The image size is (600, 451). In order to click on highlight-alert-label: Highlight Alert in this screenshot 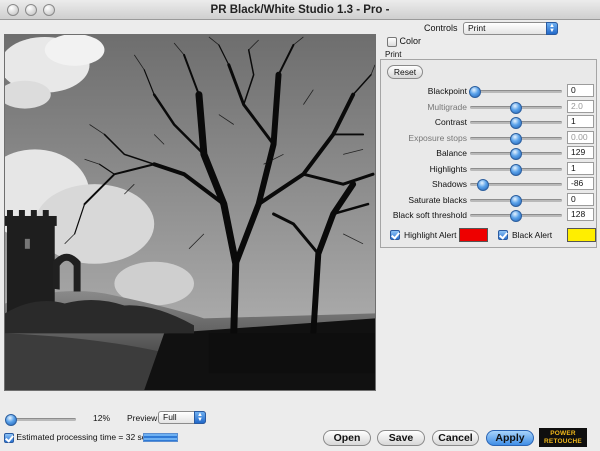, I will do `click(430, 235)`.